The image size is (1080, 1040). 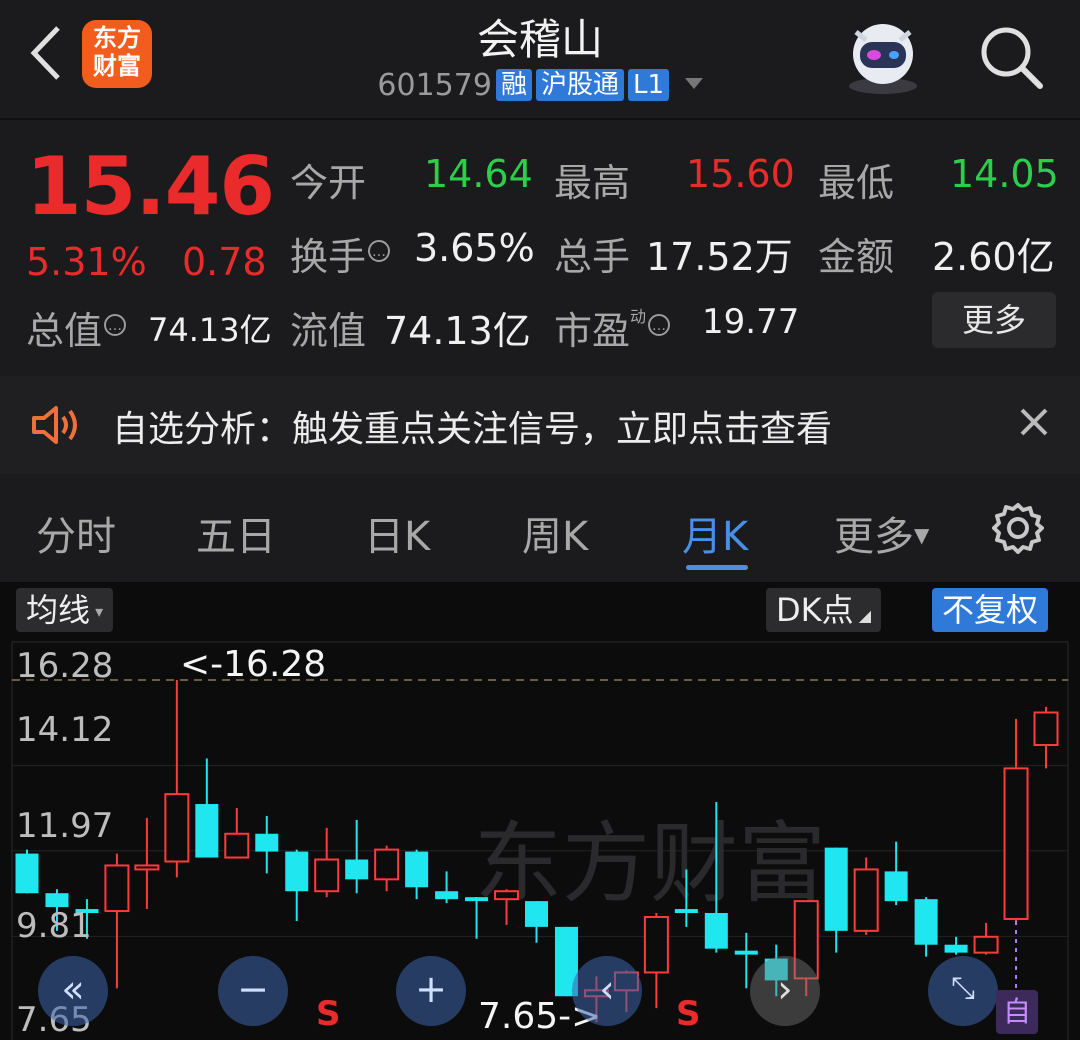 I want to click on change-amount: 0.78, so click(x=224, y=262).